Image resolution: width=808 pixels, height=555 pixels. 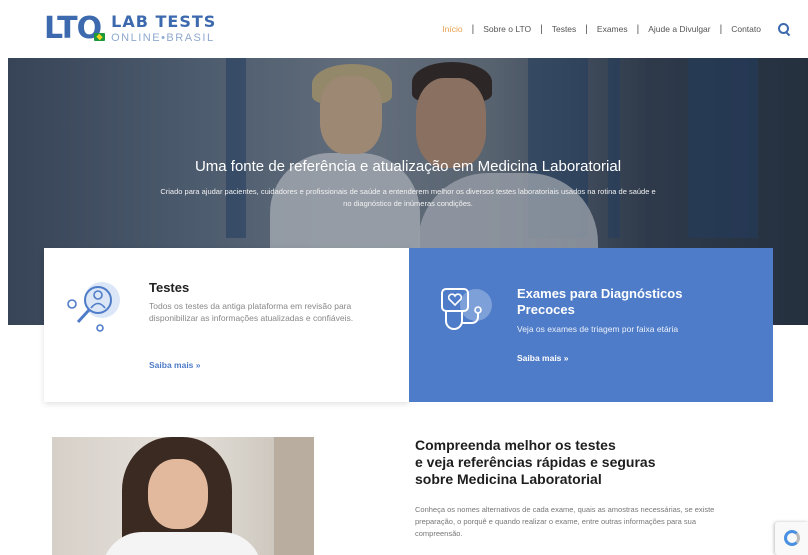 I want to click on magnifier-person-icon, so click(x=93, y=307).